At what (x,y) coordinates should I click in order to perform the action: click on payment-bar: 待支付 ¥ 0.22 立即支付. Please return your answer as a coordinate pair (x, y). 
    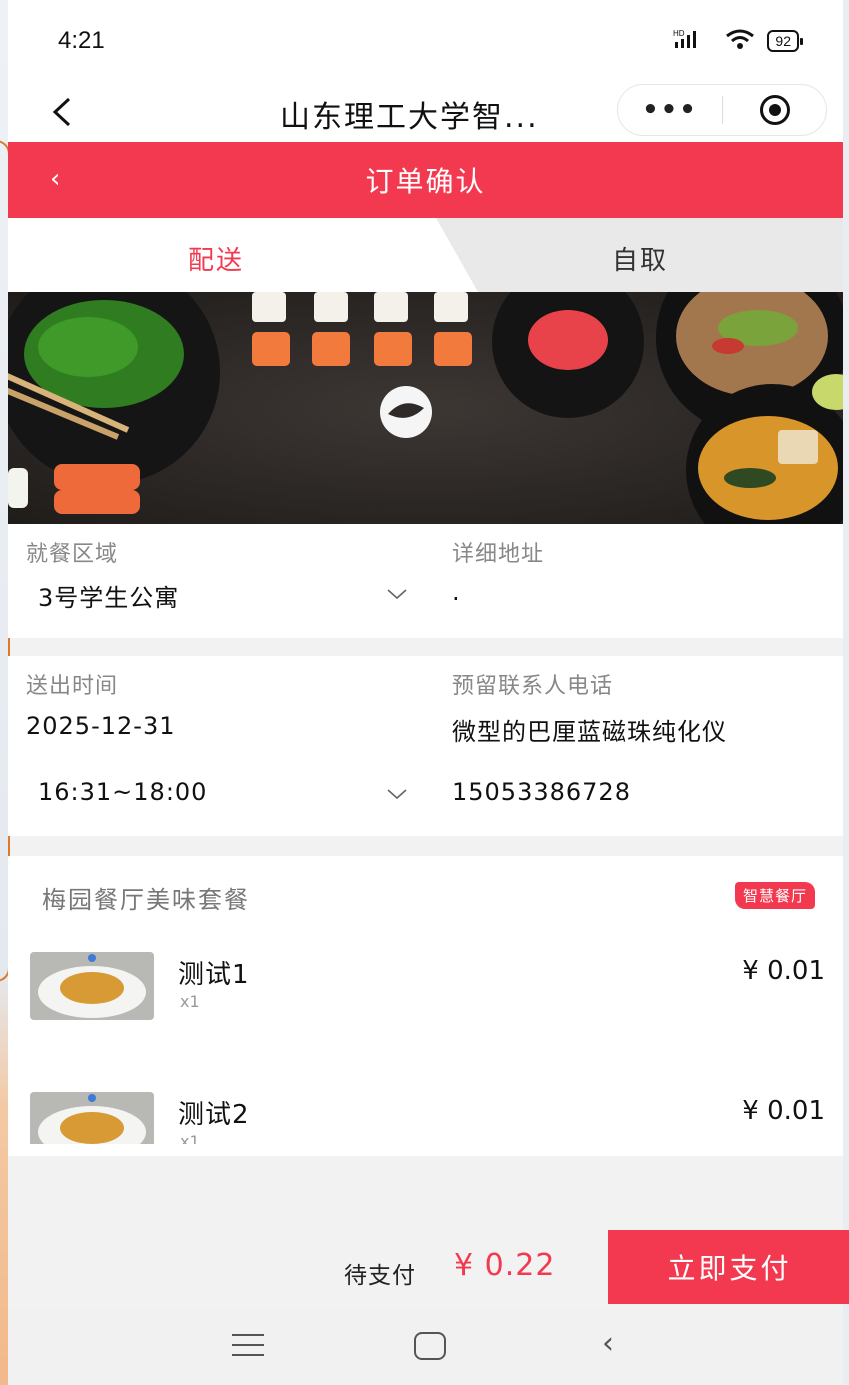
    Looking at the image, I should click on (428, 1269).